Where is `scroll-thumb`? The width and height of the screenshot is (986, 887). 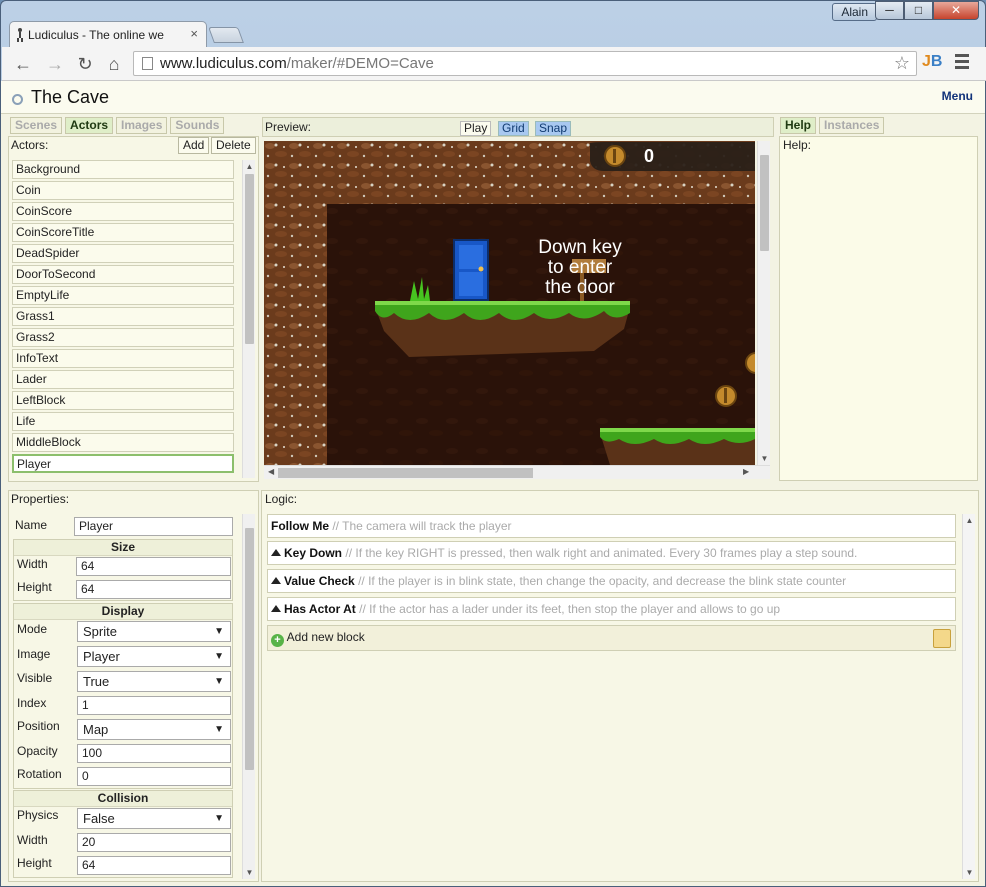 scroll-thumb is located at coordinates (249, 259).